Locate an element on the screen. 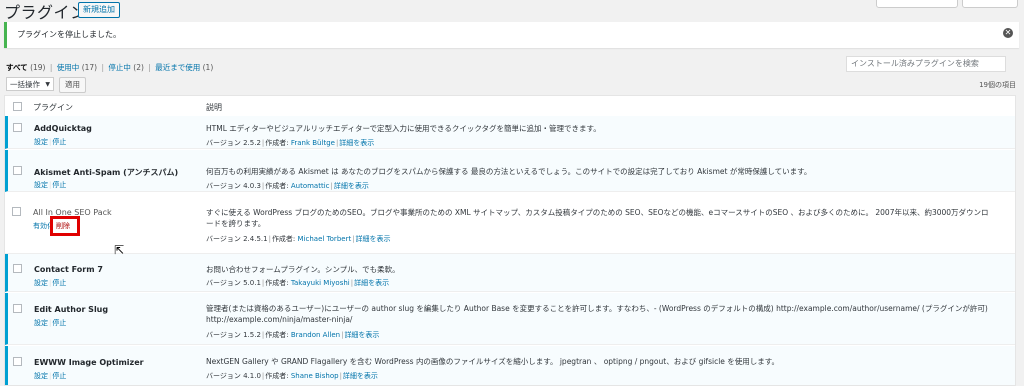  chevron-down-icon: ▼ is located at coordinates (47, 84).